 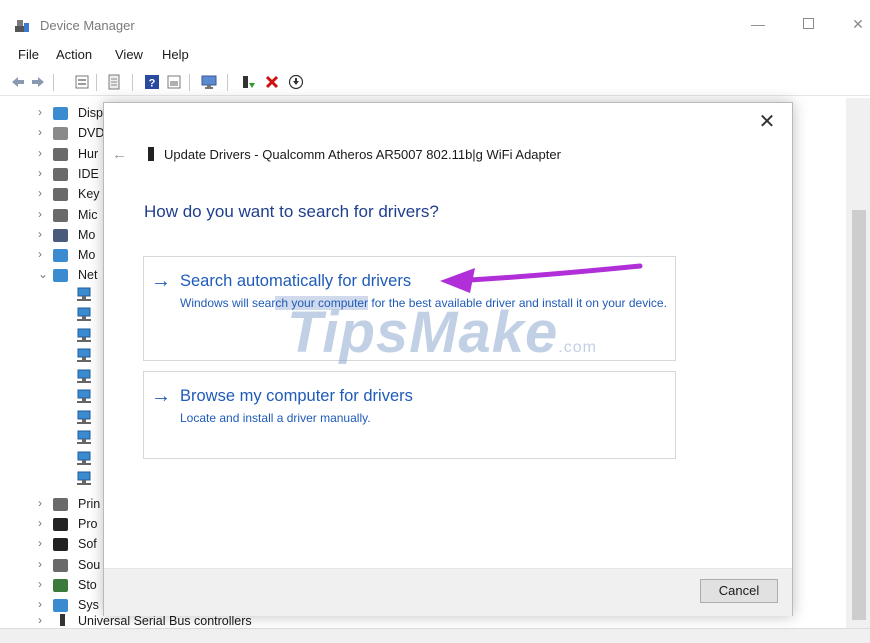 I want to click on disable-icon, so click(x=296, y=82).